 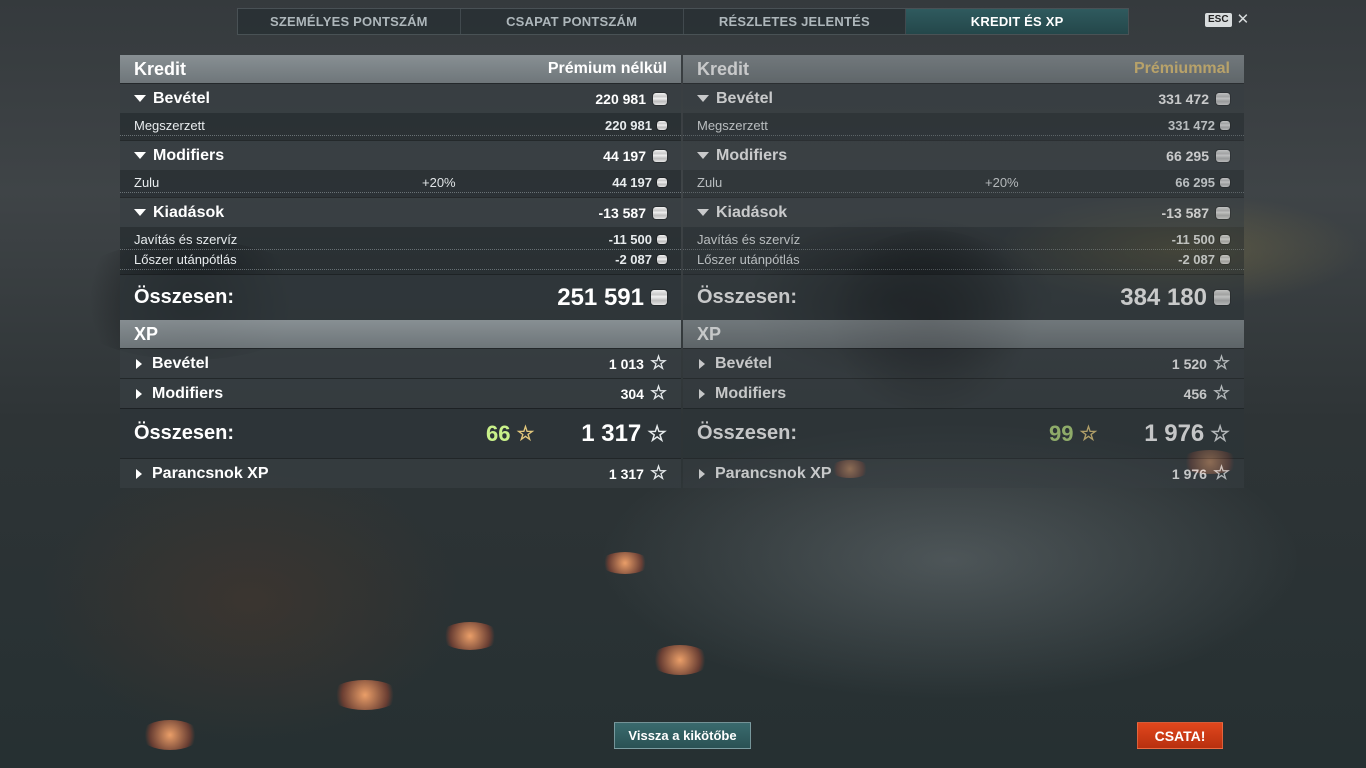 I want to click on back-to-port-button: Vissza a kikötőbe, so click(x=682, y=735).